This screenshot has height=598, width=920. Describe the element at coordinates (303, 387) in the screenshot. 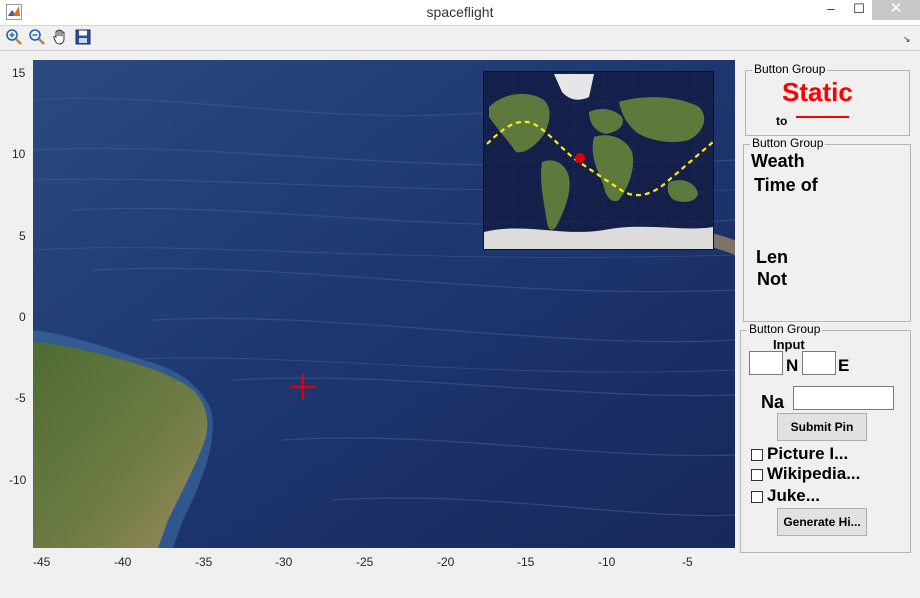

I see `target-crosshair-icon` at that location.